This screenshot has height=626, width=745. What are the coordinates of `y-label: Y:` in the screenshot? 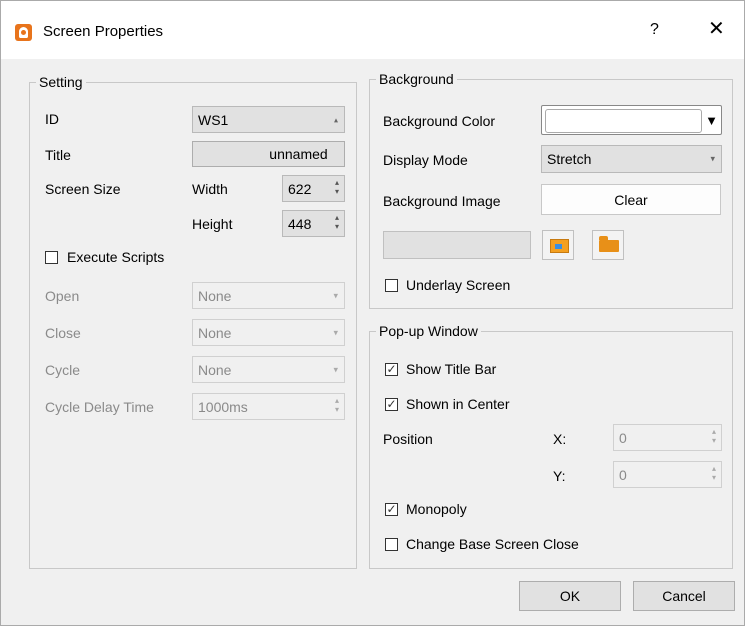 It's located at (559, 476).